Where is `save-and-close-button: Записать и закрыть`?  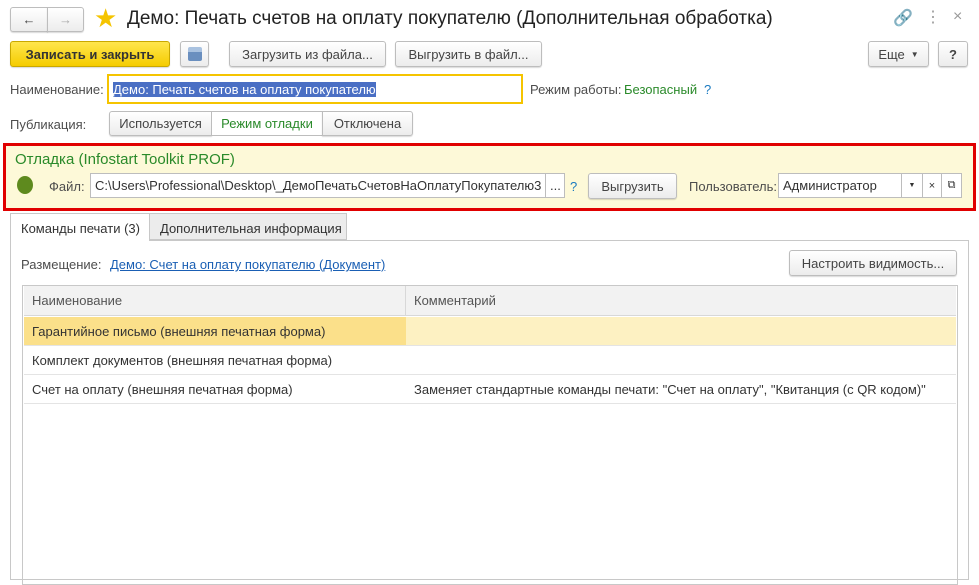
save-and-close-button: Записать и закрыть is located at coordinates (90, 54).